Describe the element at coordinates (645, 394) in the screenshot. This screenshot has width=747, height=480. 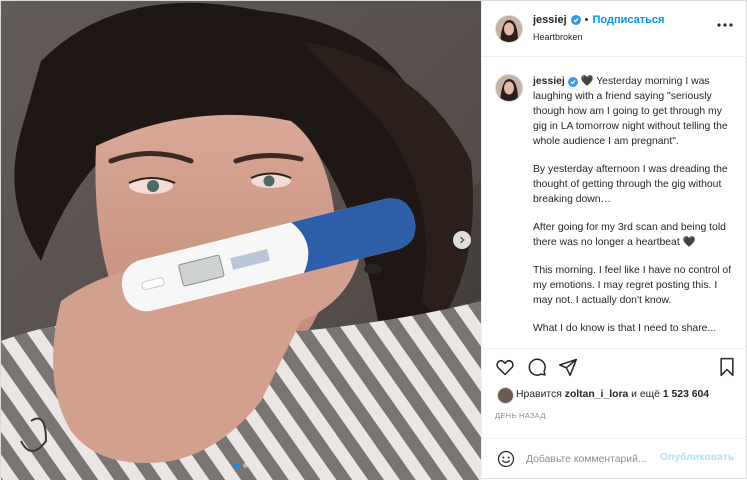
I see `likes-middle: и ещё` at that location.